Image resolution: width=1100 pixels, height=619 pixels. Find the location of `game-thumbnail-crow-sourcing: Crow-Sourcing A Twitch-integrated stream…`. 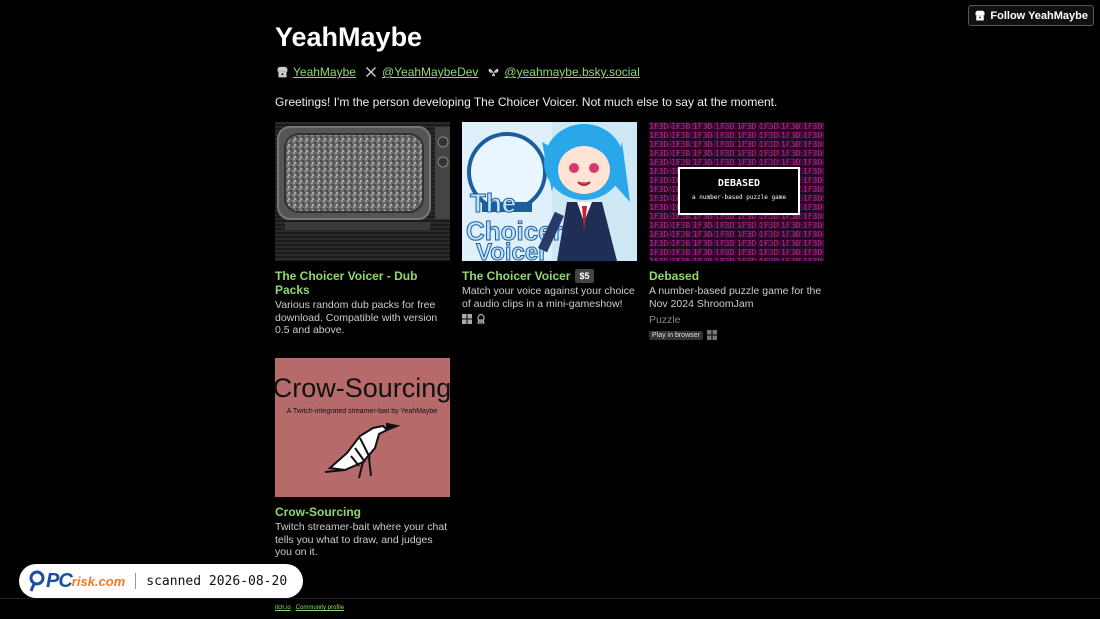

game-thumbnail-crow-sourcing: Crow-Sourcing A Twitch-integrated stream… is located at coordinates (362, 427).